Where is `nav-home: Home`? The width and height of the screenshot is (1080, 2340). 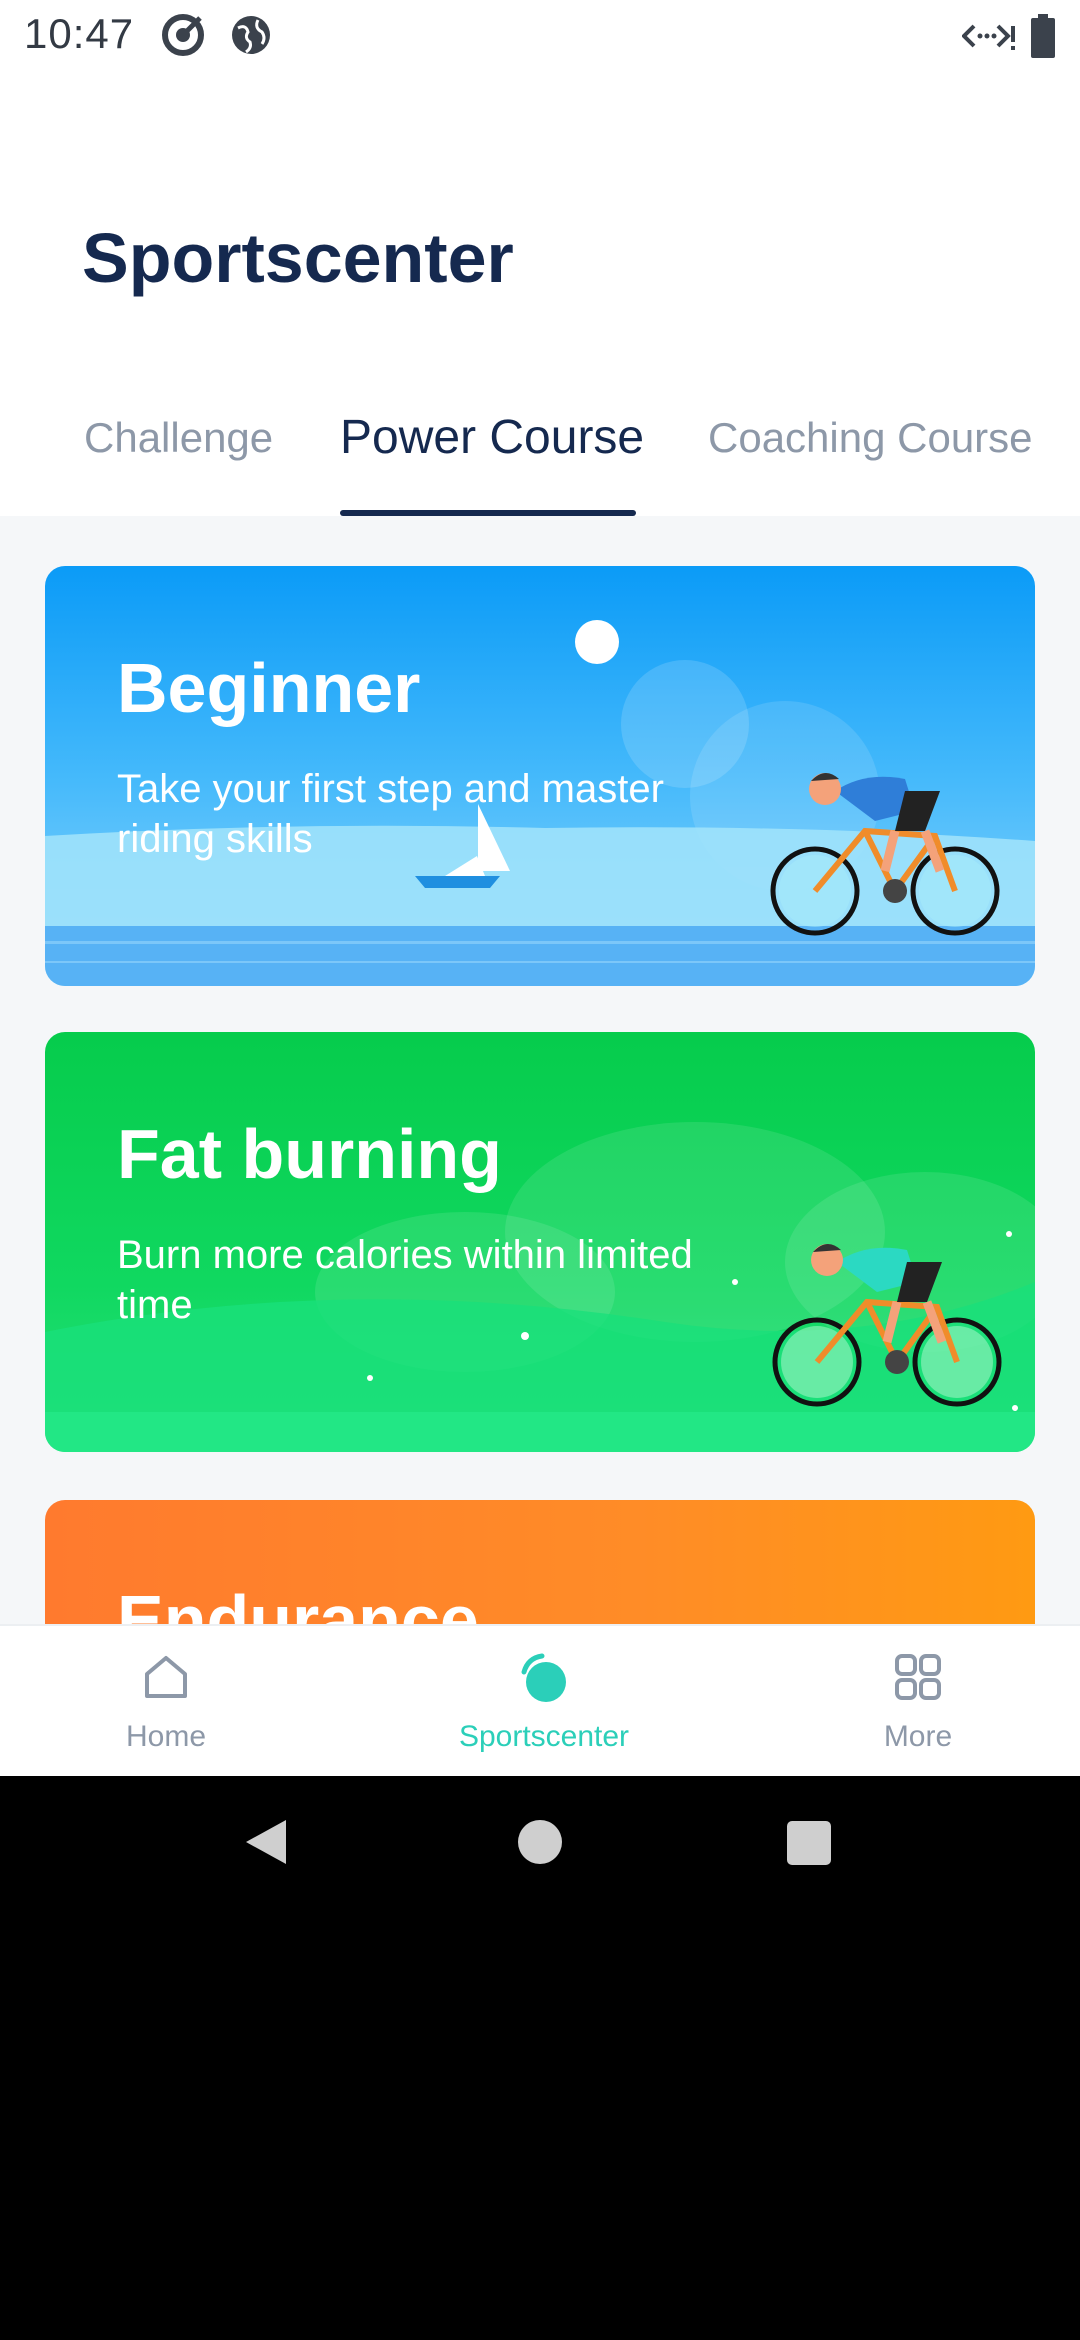 nav-home: Home is located at coordinates (166, 1701).